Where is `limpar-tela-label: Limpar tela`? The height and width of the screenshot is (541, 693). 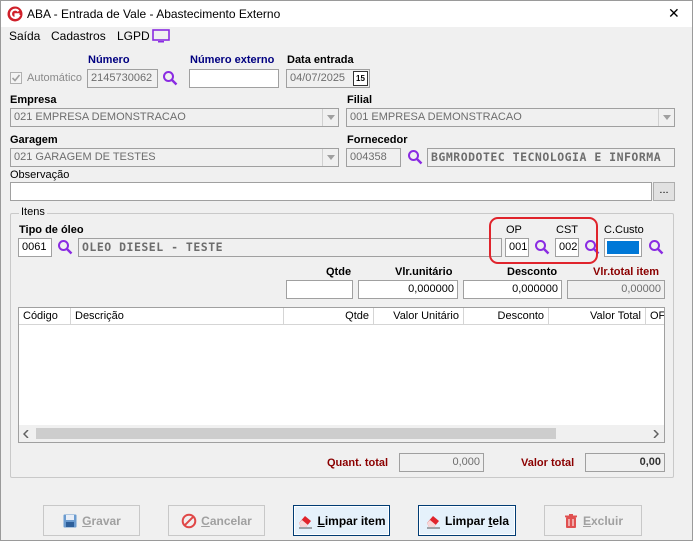 limpar-tela-label: Limpar tela is located at coordinates (477, 520).